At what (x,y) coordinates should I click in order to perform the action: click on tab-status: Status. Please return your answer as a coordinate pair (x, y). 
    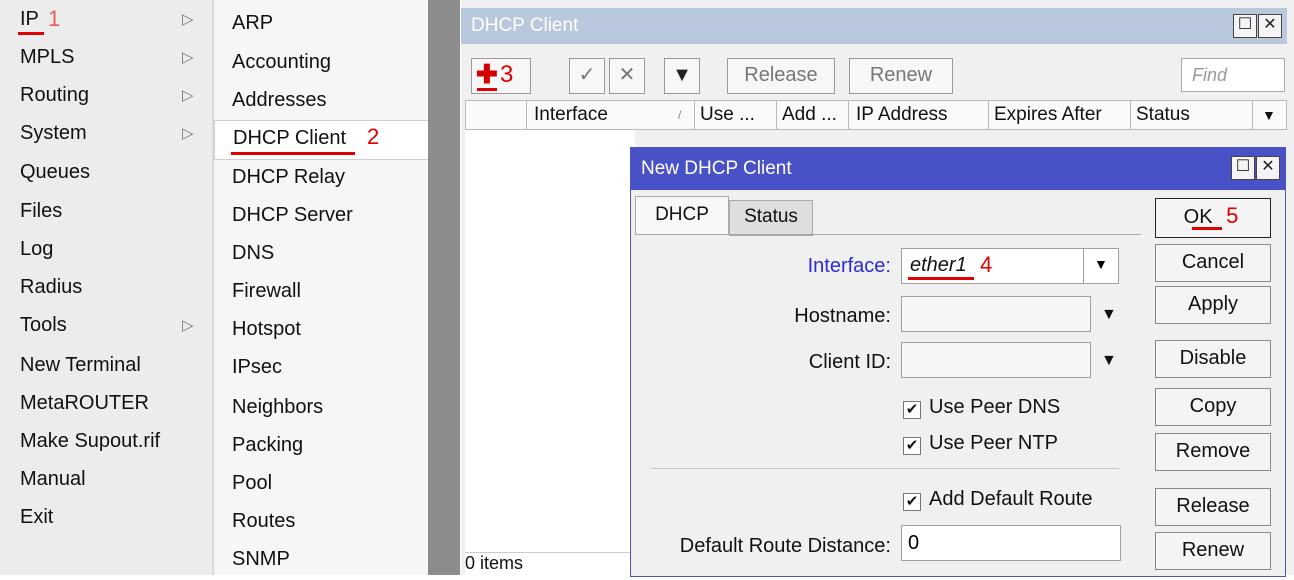
    Looking at the image, I should click on (771, 218).